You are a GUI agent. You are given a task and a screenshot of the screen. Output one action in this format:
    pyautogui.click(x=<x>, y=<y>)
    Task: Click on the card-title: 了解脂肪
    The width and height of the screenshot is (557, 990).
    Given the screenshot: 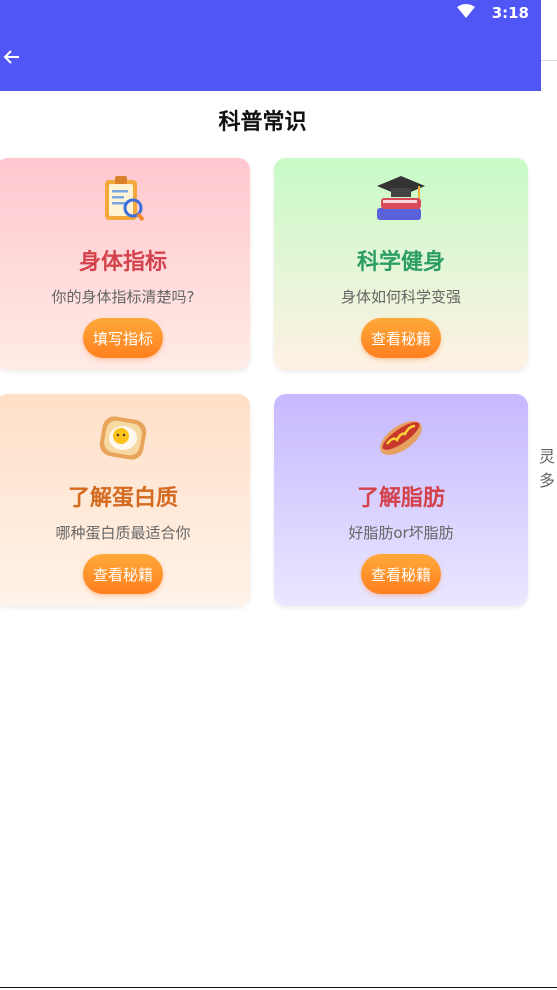 What is the action you would take?
    pyautogui.click(x=400, y=498)
    